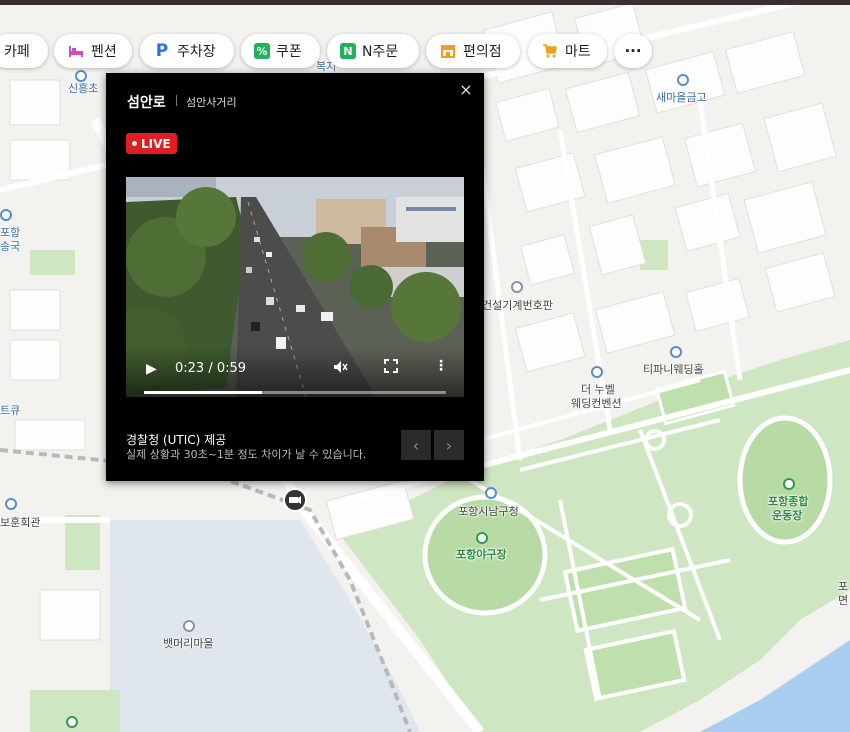  I want to click on close-icon: ×, so click(466, 90).